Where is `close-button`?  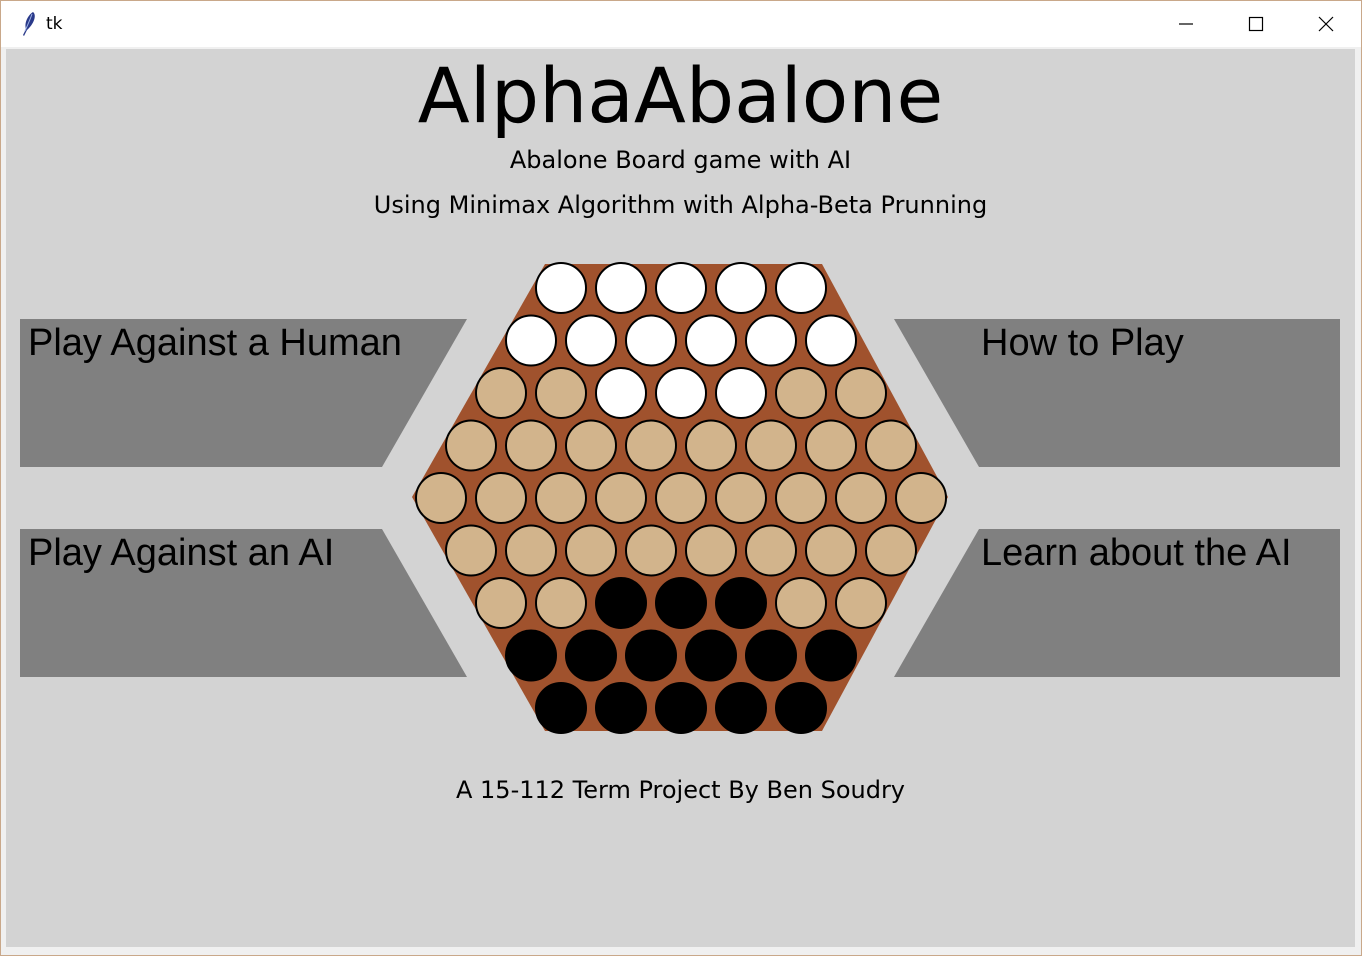
close-button is located at coordinates (1326, 24).